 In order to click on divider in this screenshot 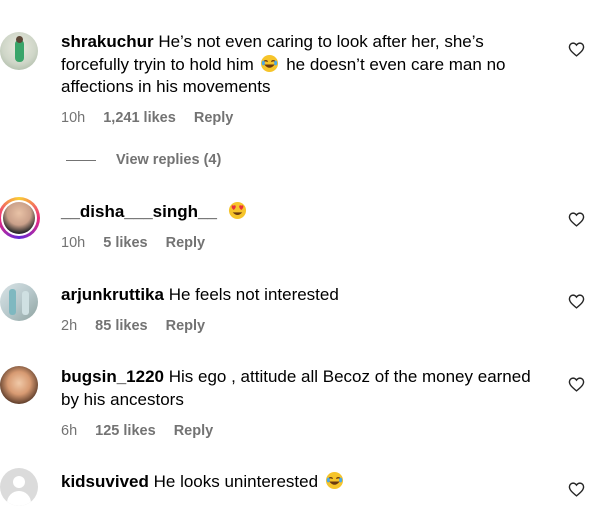, I will do `click(81, 160)`.